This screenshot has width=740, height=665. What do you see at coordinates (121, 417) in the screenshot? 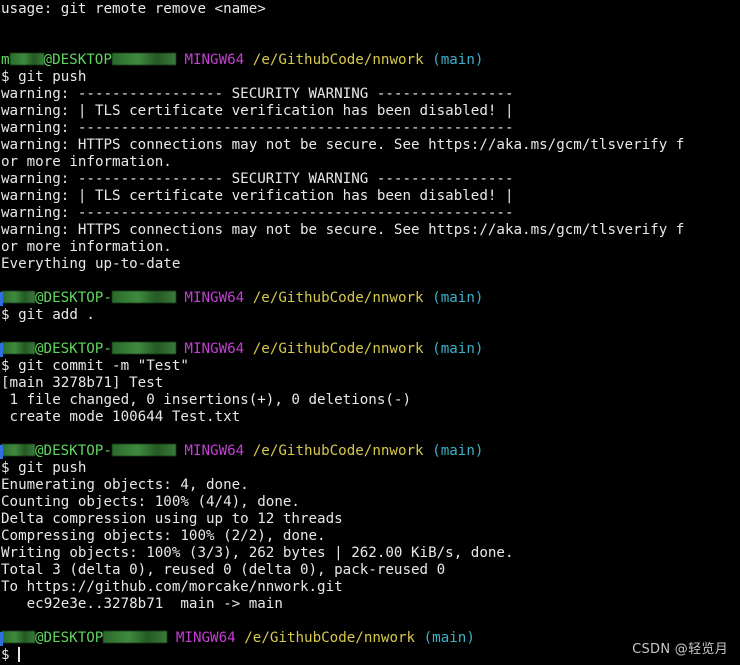
I see `output-line: create mode 100644 Test.txt` at bounding box center [121, 417].